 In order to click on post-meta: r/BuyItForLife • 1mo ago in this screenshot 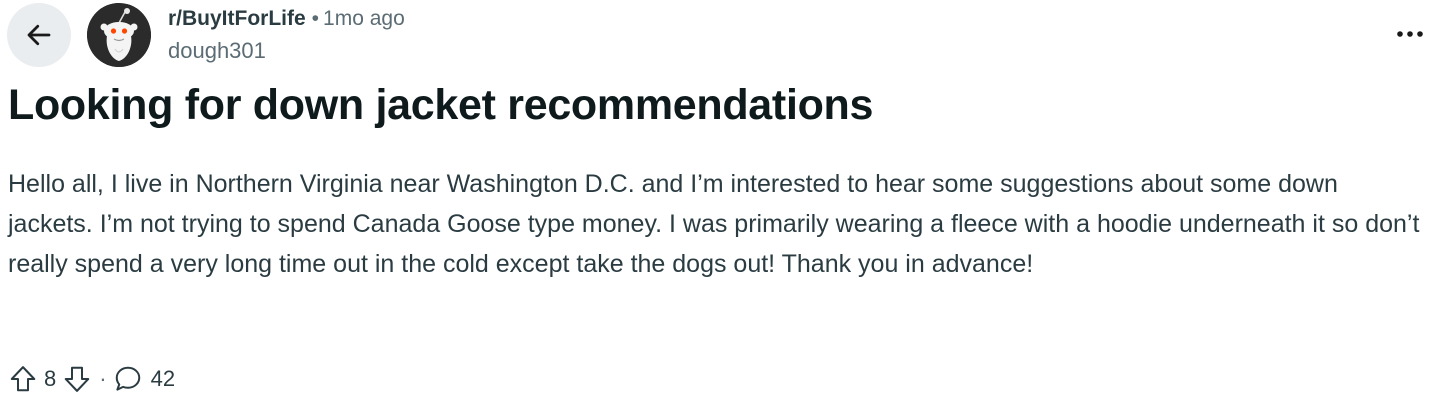, I will do `click(286, 19)`.